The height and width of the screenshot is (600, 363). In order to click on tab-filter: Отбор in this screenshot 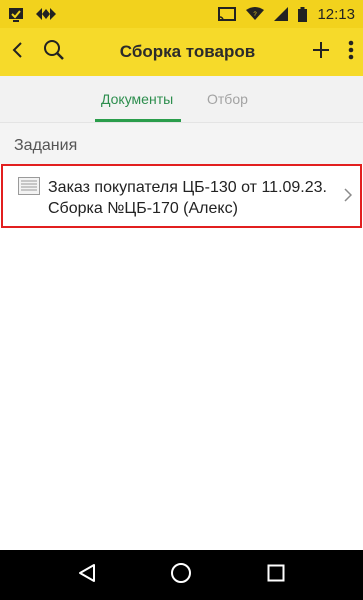, I will do `click(227, 99)`.